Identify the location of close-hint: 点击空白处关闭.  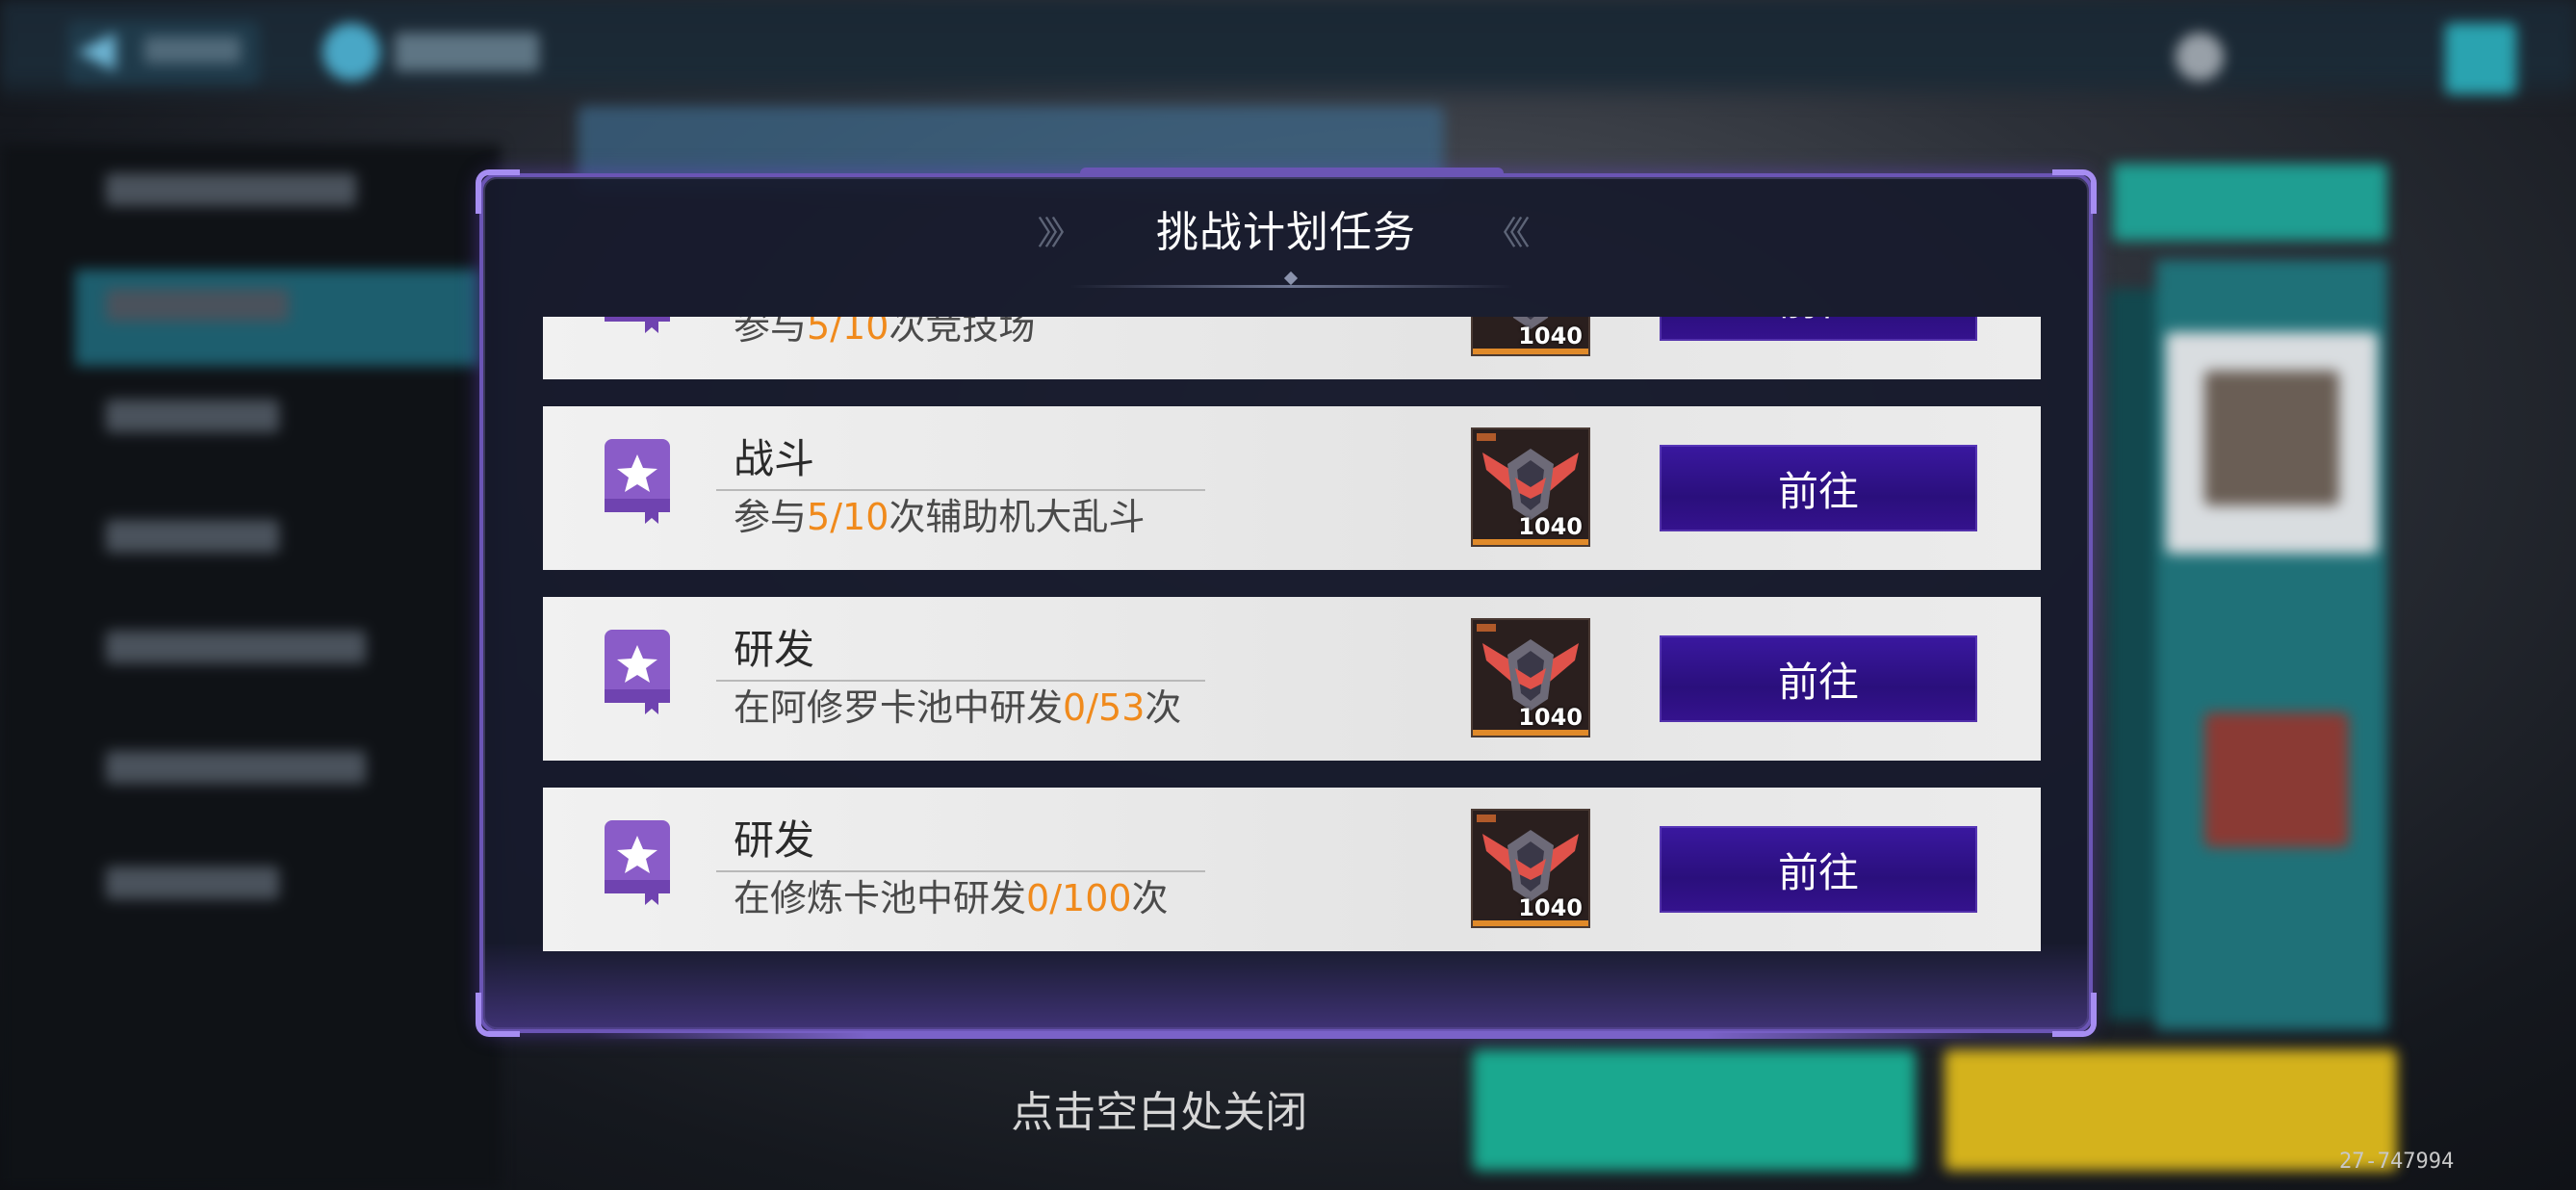
(1223, 1113).